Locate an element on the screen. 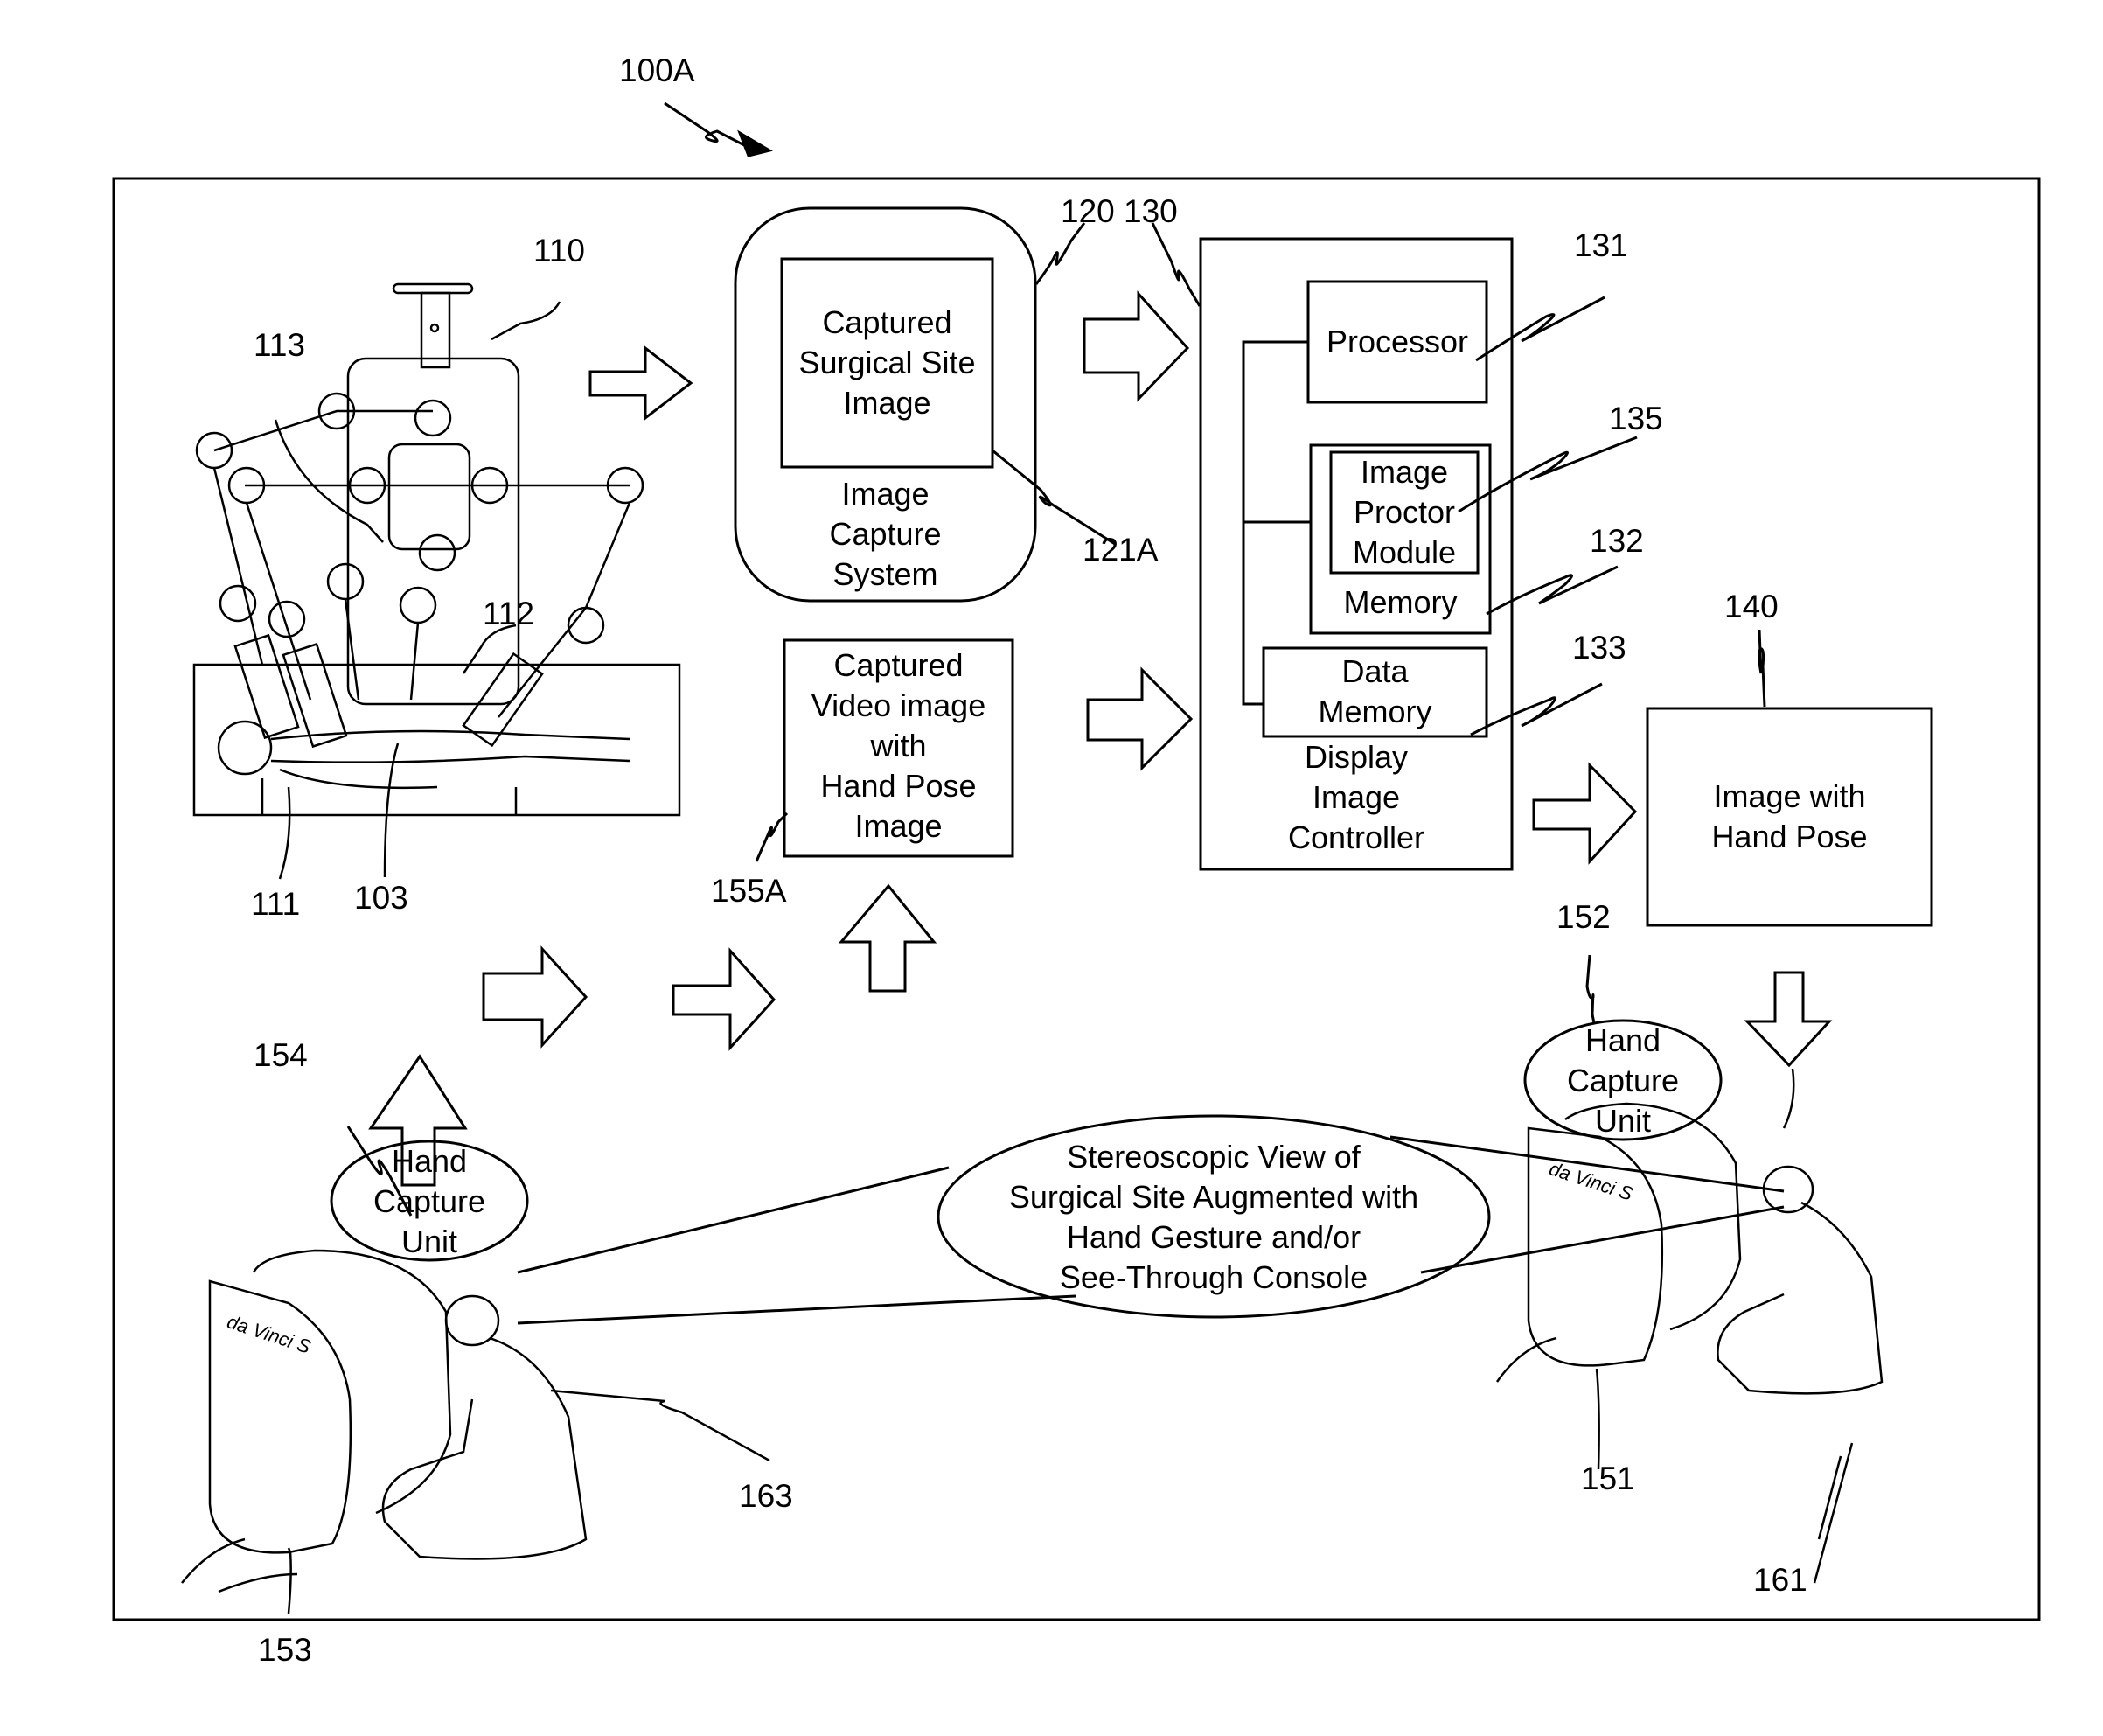  arrow-robot-to-capture is located at coordinates (640, 383).